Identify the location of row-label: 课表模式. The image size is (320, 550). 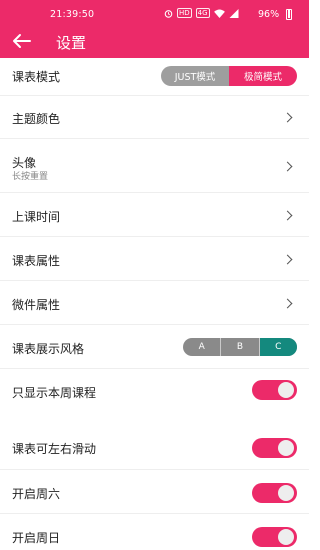
(36, 77).